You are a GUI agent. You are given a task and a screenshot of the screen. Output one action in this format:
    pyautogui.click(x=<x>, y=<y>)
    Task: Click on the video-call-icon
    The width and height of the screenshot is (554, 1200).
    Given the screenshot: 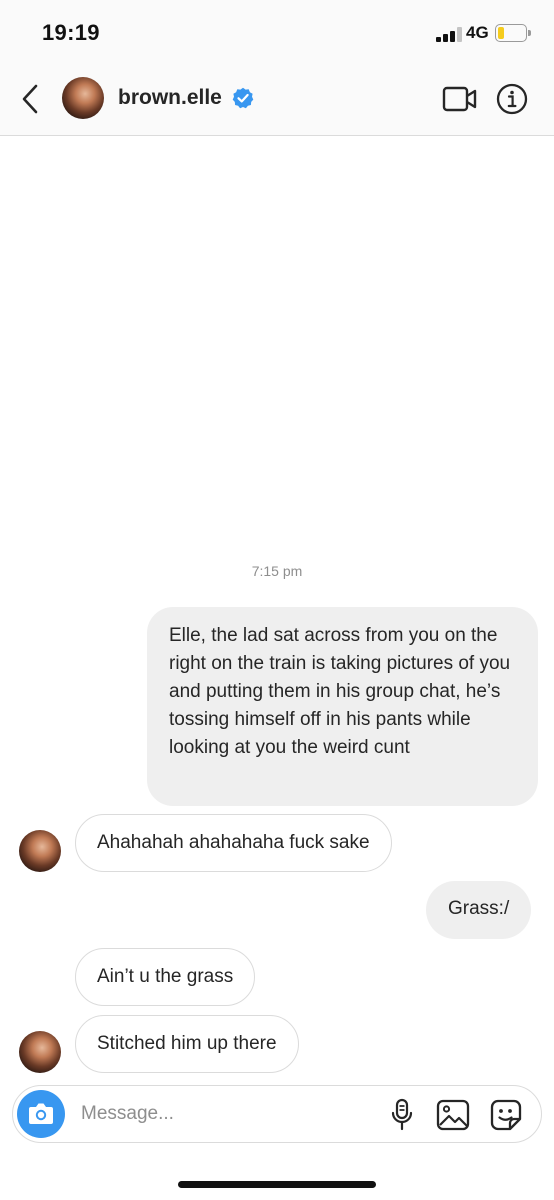 What is the action you would take?
    pyautogui.click(x=459, y=99)
    